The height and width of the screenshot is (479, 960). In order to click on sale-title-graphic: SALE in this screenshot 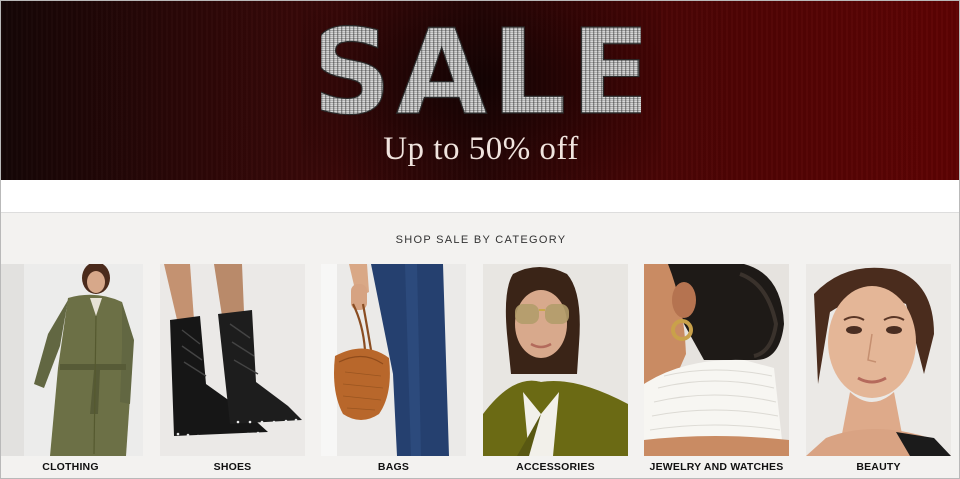, I will do `click(481, 67)`.